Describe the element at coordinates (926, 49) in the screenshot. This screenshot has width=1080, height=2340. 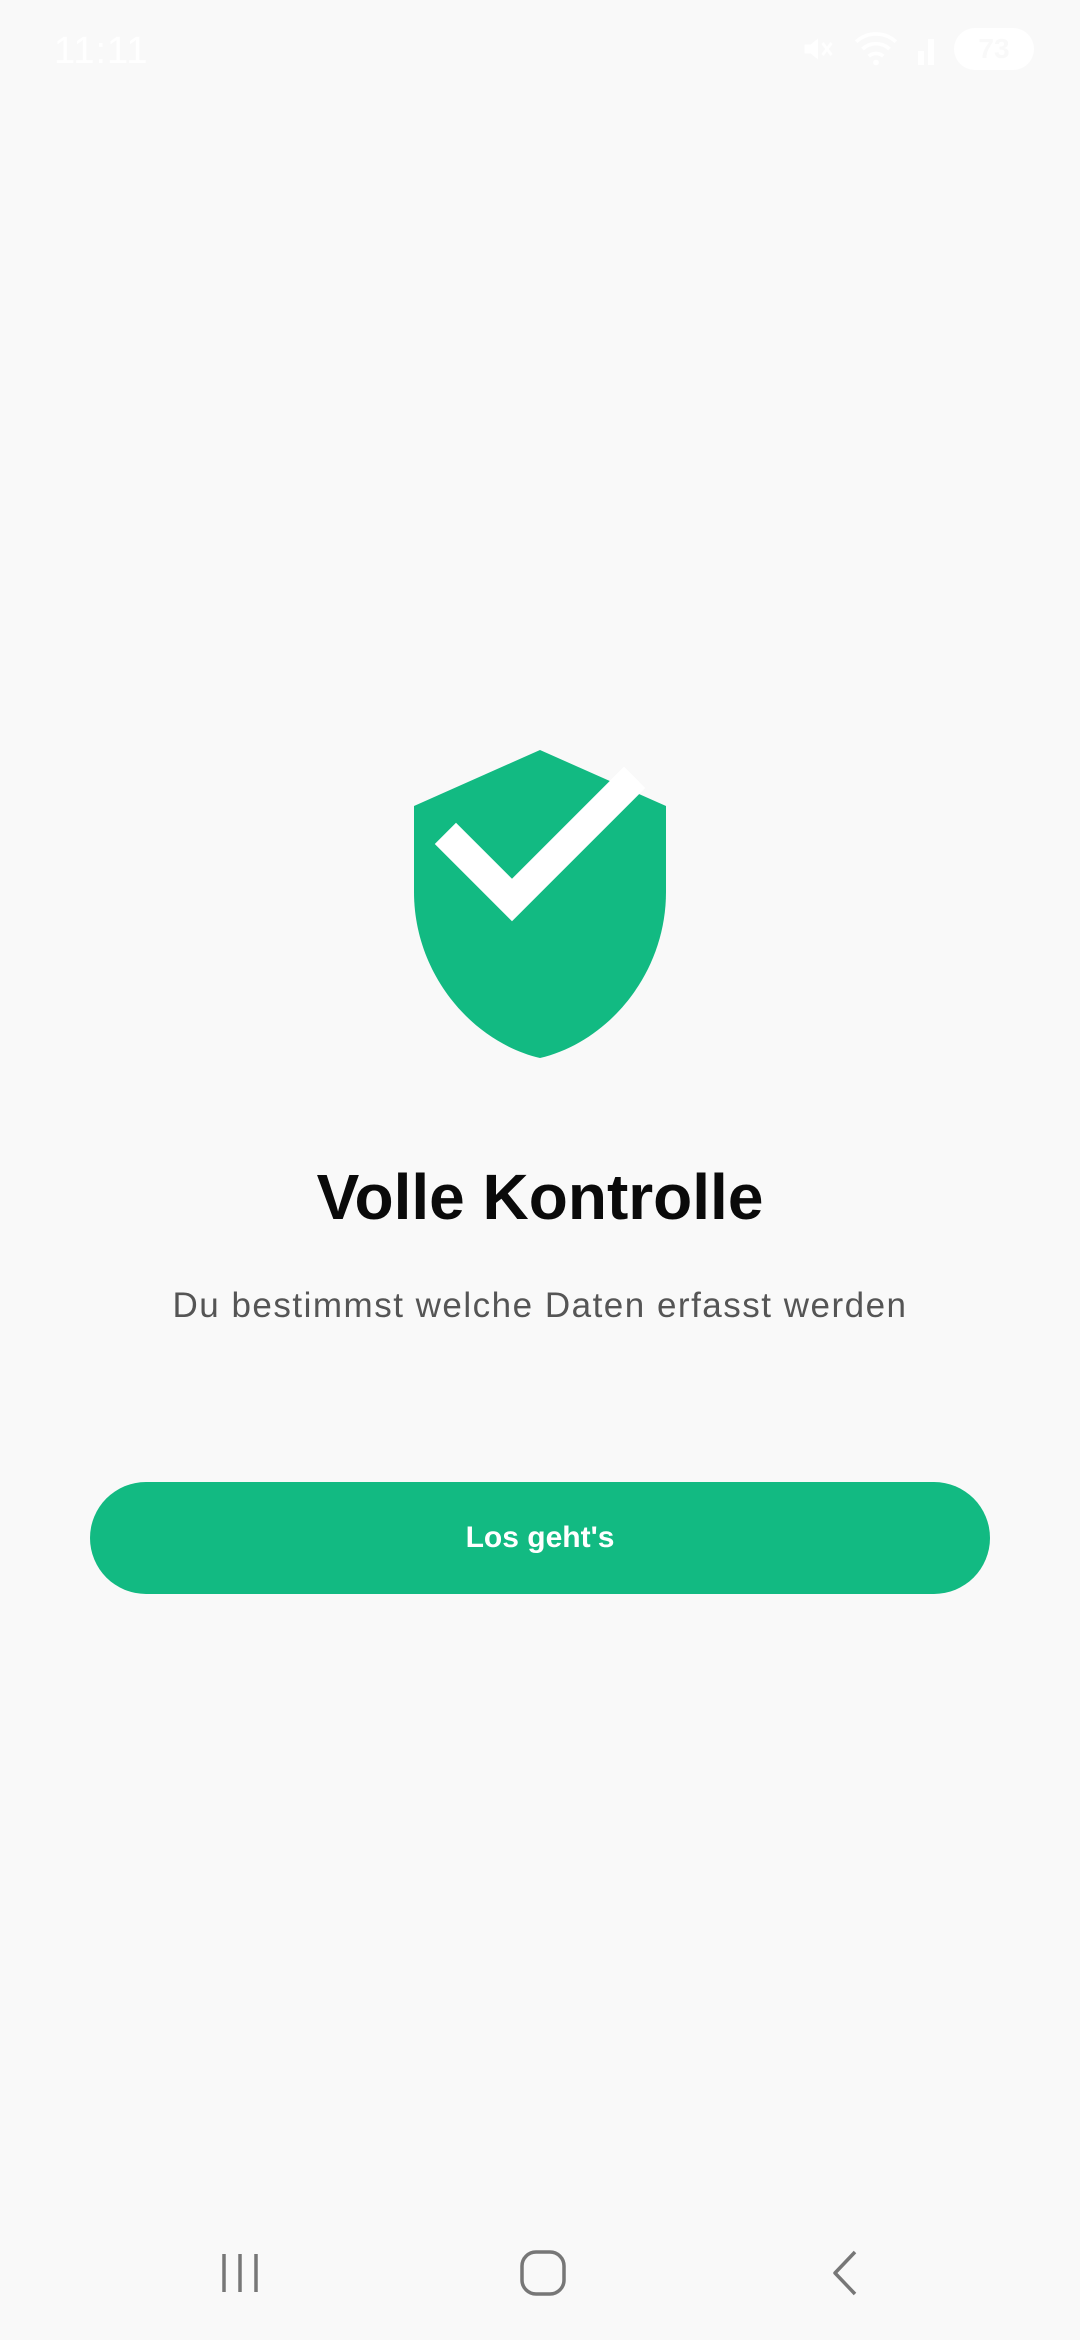
I see `signal-icon` at that location.